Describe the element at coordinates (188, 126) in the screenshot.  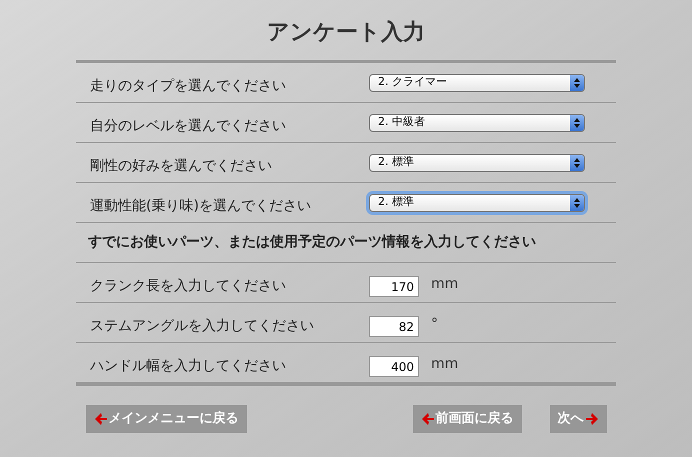
I see `question-label: 自分のレベルを選んでください` at that location.